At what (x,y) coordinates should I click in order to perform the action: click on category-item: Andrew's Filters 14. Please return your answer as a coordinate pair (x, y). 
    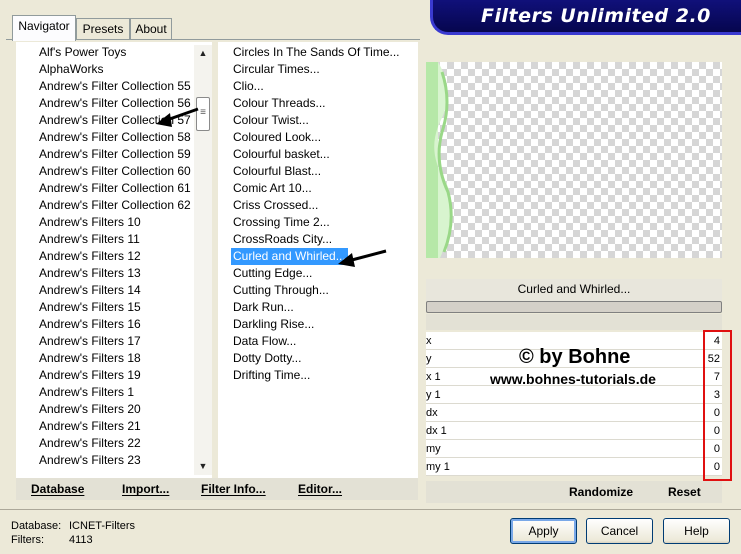
    Looking at the image, I should click on (90, 290).